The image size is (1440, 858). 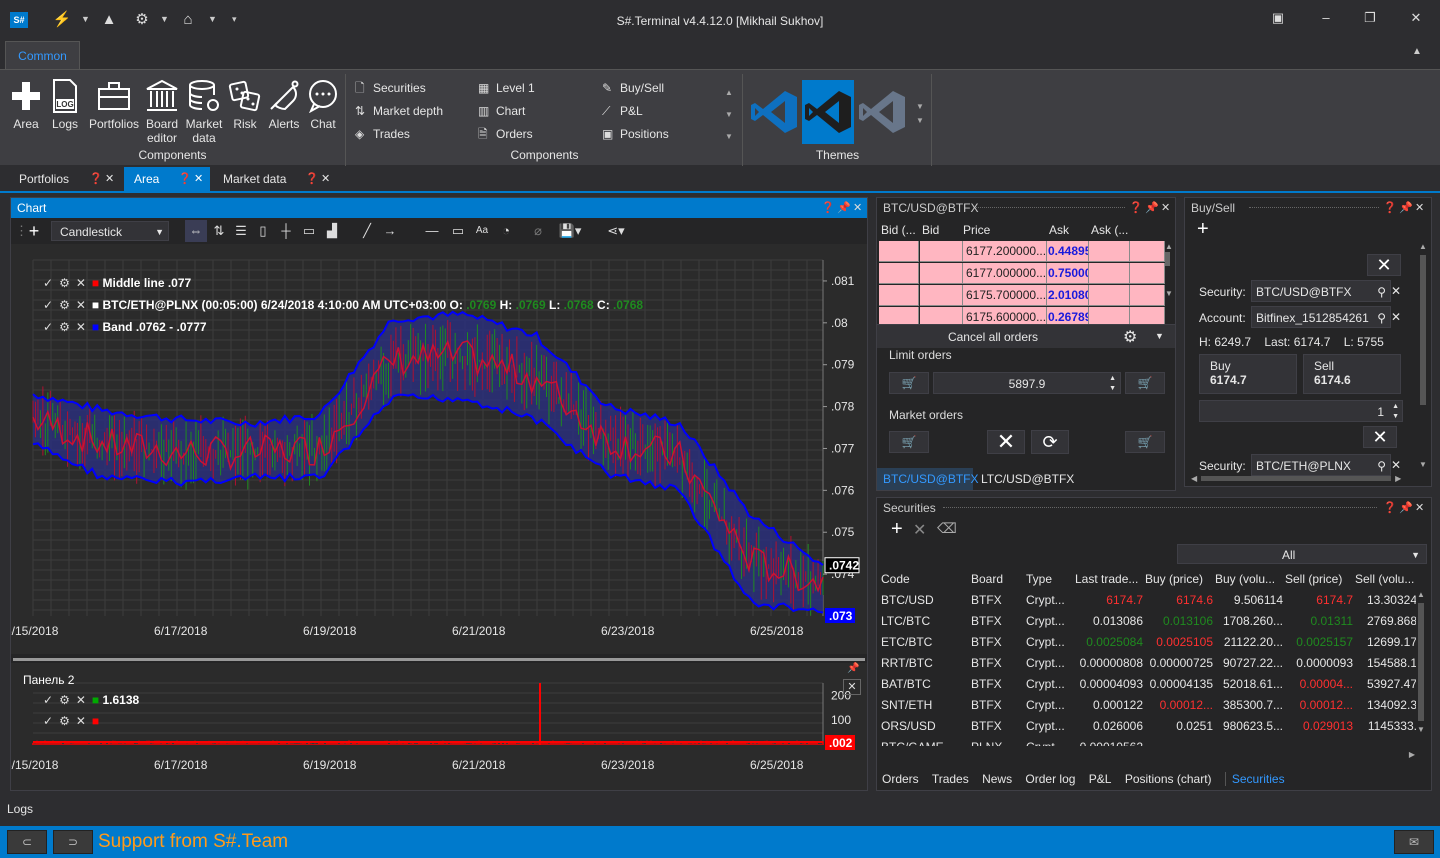 What do you see at coordinates (1050, 442) in the screenshot?
I see `refresh-button: ⟳` at bounding box center [1050, 442].